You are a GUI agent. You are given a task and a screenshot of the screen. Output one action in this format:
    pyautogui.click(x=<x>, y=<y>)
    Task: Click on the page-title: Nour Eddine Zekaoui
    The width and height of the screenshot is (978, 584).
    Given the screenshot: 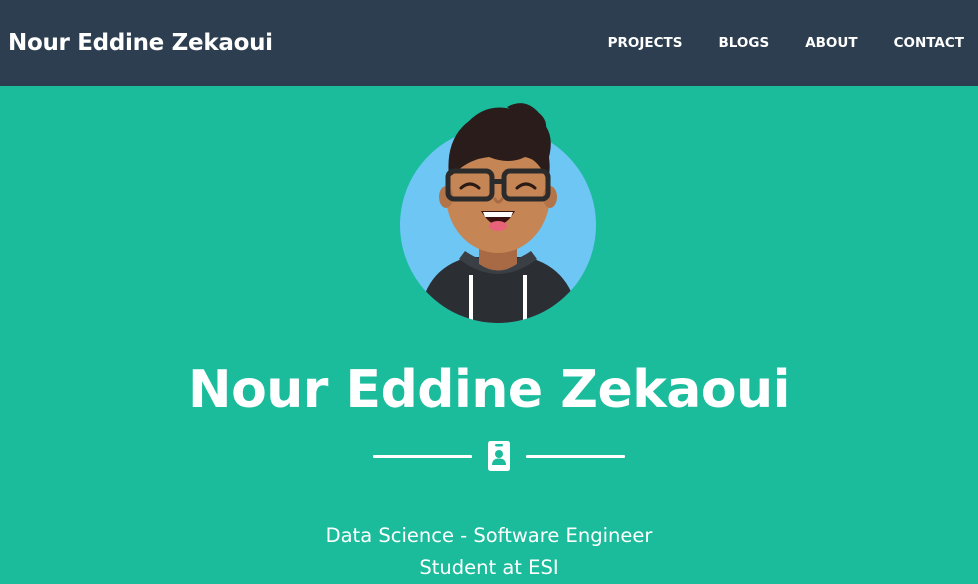 What is the action you would take?
    pyautogui.click(x=489, y=390)
    